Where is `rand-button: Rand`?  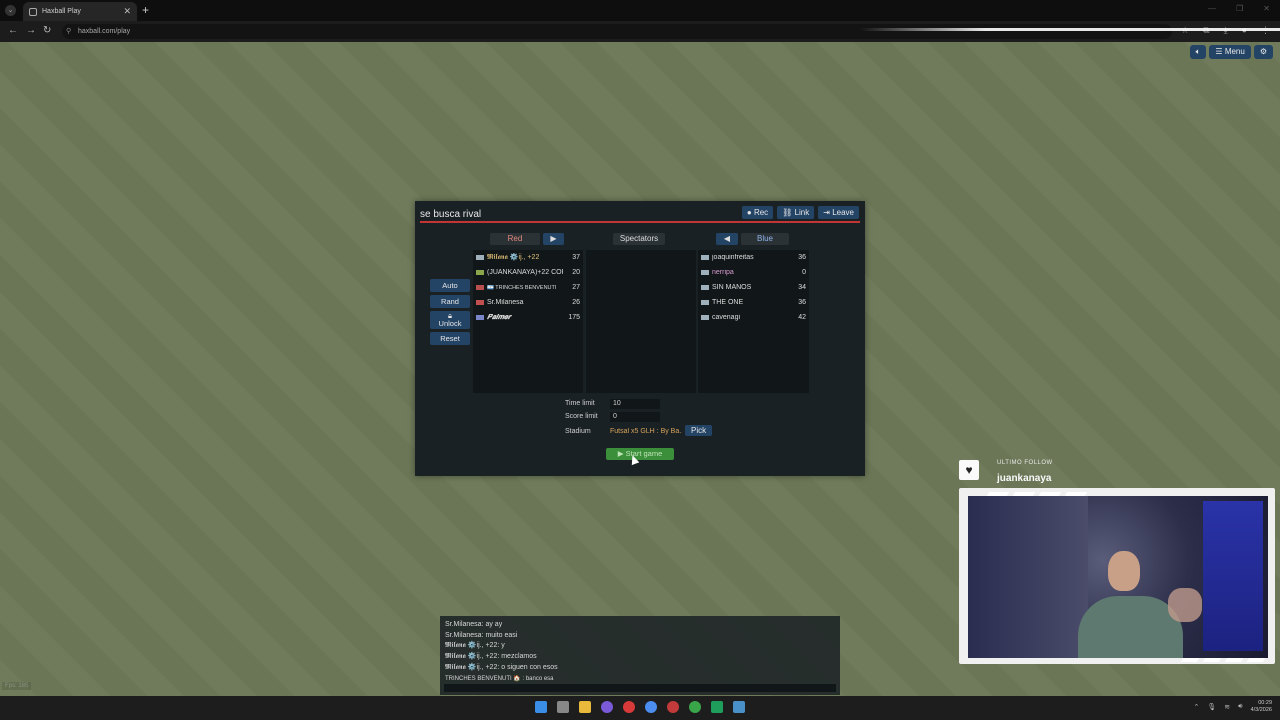
rand-button: Rand is located at coordinates (450, 301).